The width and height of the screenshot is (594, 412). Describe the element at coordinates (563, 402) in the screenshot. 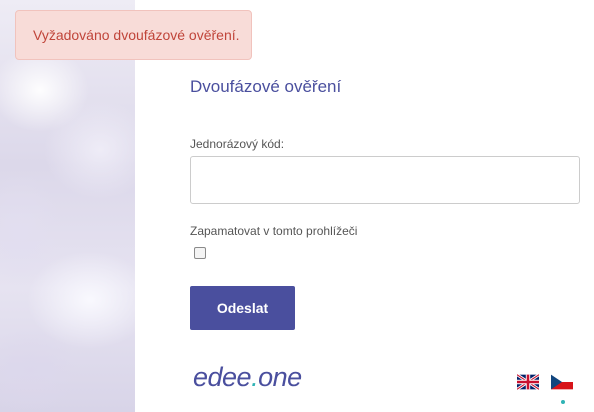

I see `active-language-indicator` at that location.